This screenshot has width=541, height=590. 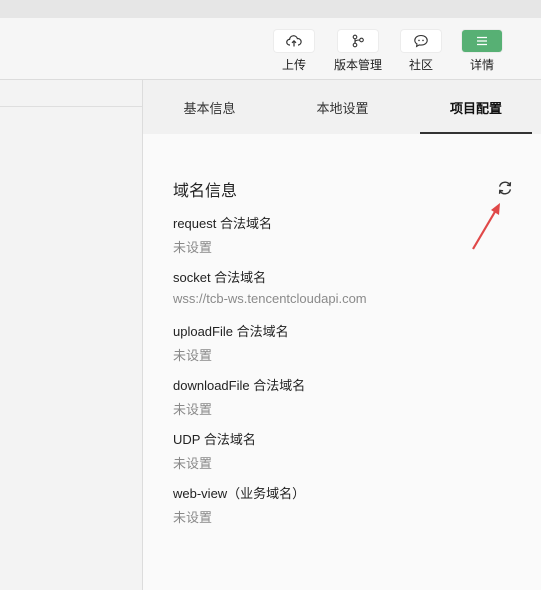 I want to click on domain-item-name: web-view（业务域名）, so click(x=239, y=493).